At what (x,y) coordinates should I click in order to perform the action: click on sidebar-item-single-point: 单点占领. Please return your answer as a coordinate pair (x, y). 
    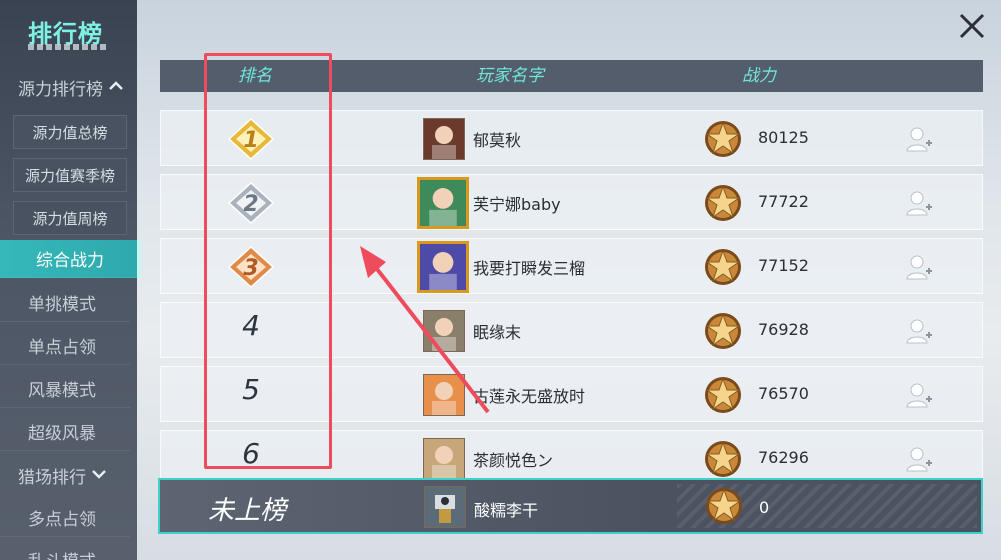
    Looking at the image, I should click on (65, 346).